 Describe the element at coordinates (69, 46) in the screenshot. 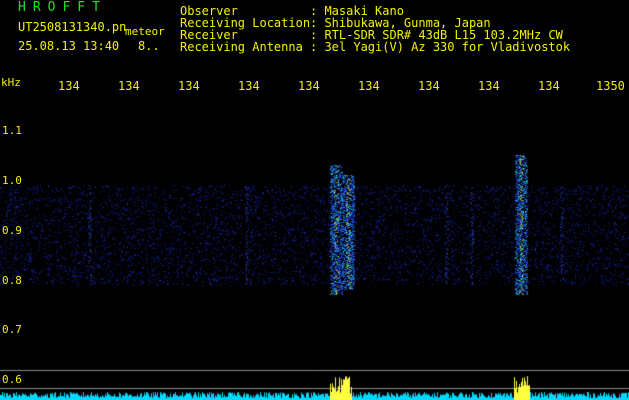

I see `capture-datetime: 25.08.13 13:40` at that location.